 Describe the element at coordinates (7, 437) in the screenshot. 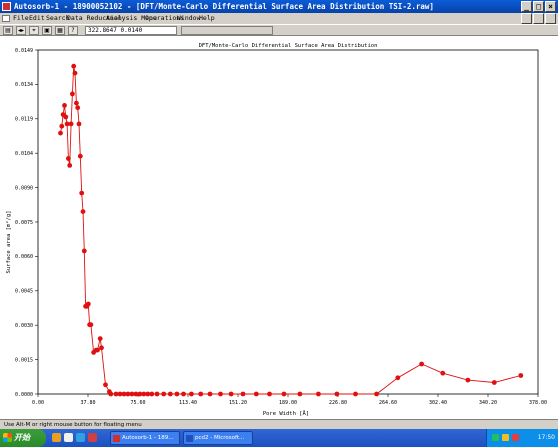

I see `windows-logo-icon` at that location.